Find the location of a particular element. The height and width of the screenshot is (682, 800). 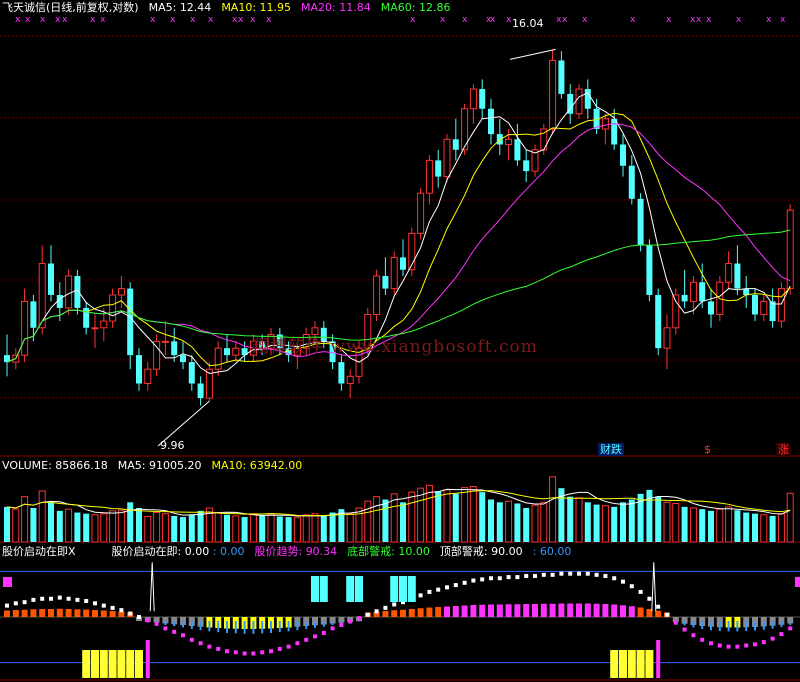

start-value: 0.00 is located at coordinates (197, 551).